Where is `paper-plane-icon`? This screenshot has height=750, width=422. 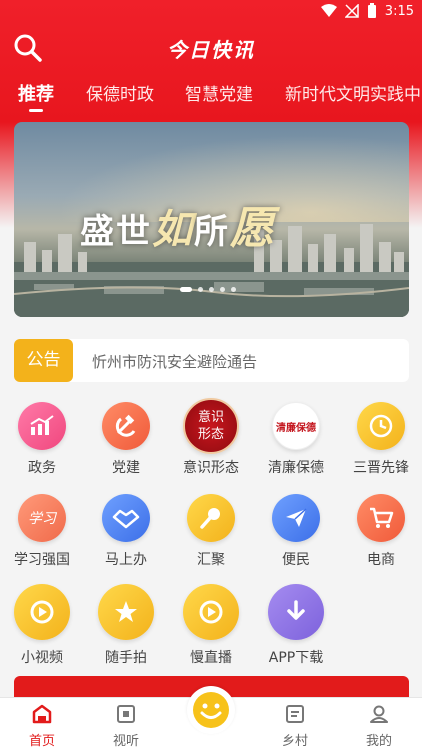 paper-plane-icon is located at coordinates (296, 518).